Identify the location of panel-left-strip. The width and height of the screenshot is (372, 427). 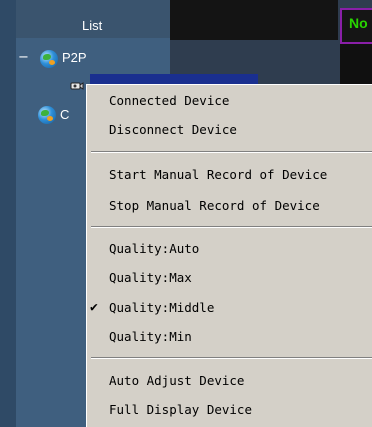
(8, 213).